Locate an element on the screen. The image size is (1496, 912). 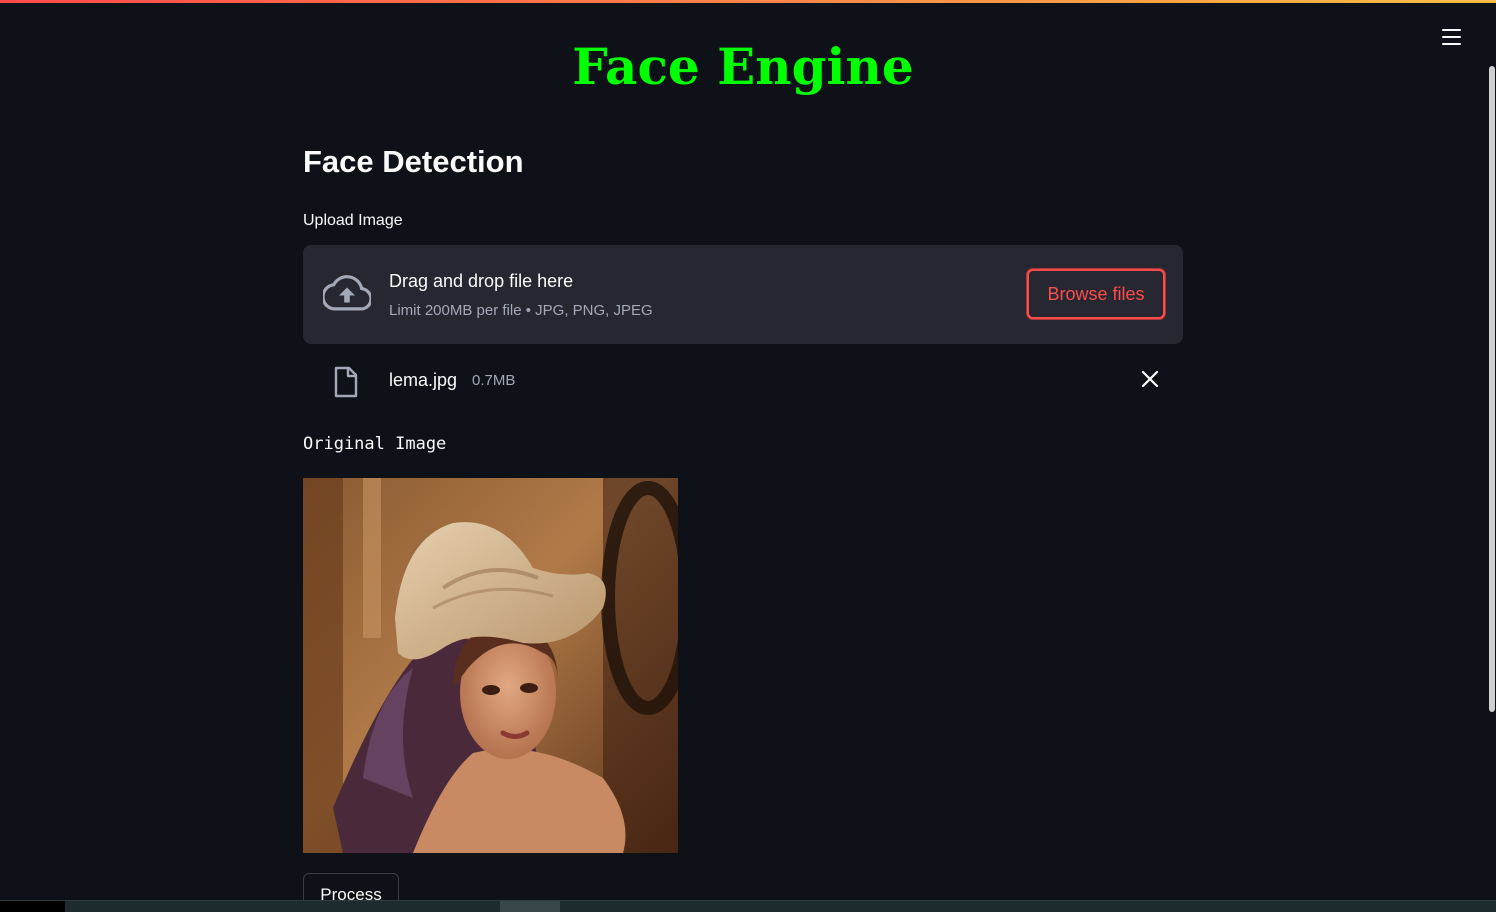
upload-label: Upload Image is located at coordinates (353, 220).